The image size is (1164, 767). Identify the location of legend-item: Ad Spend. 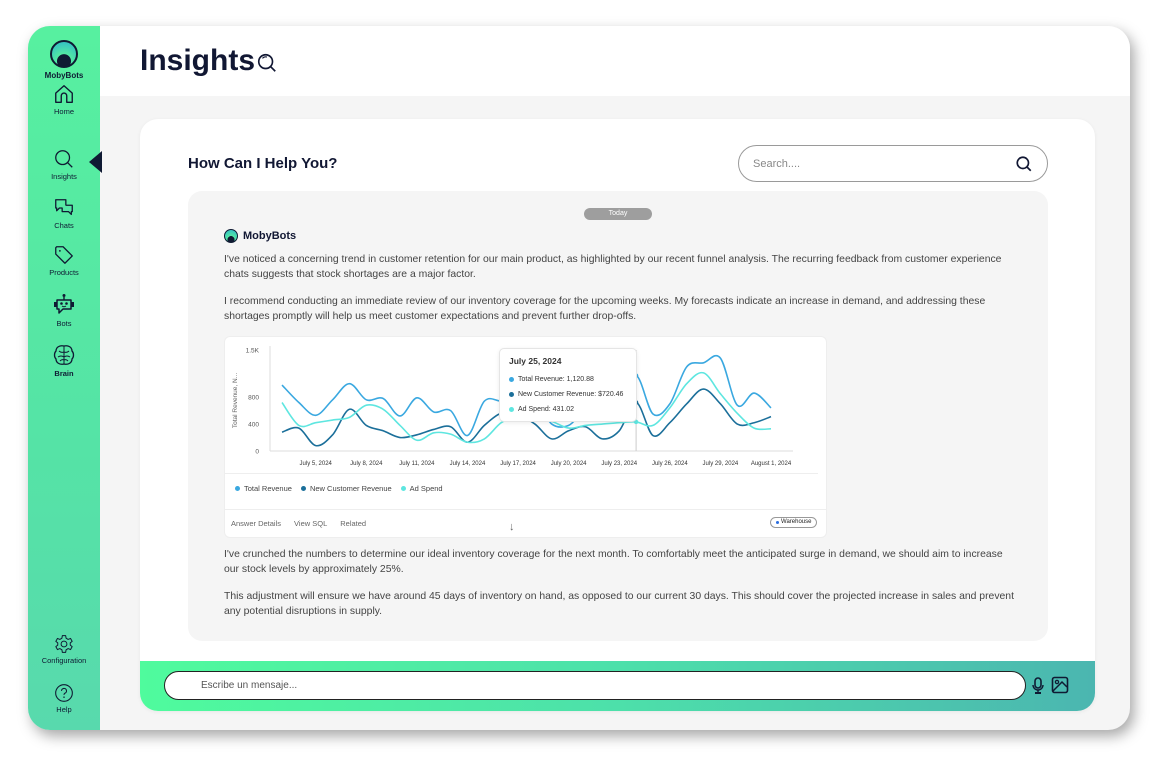
(421, 488).